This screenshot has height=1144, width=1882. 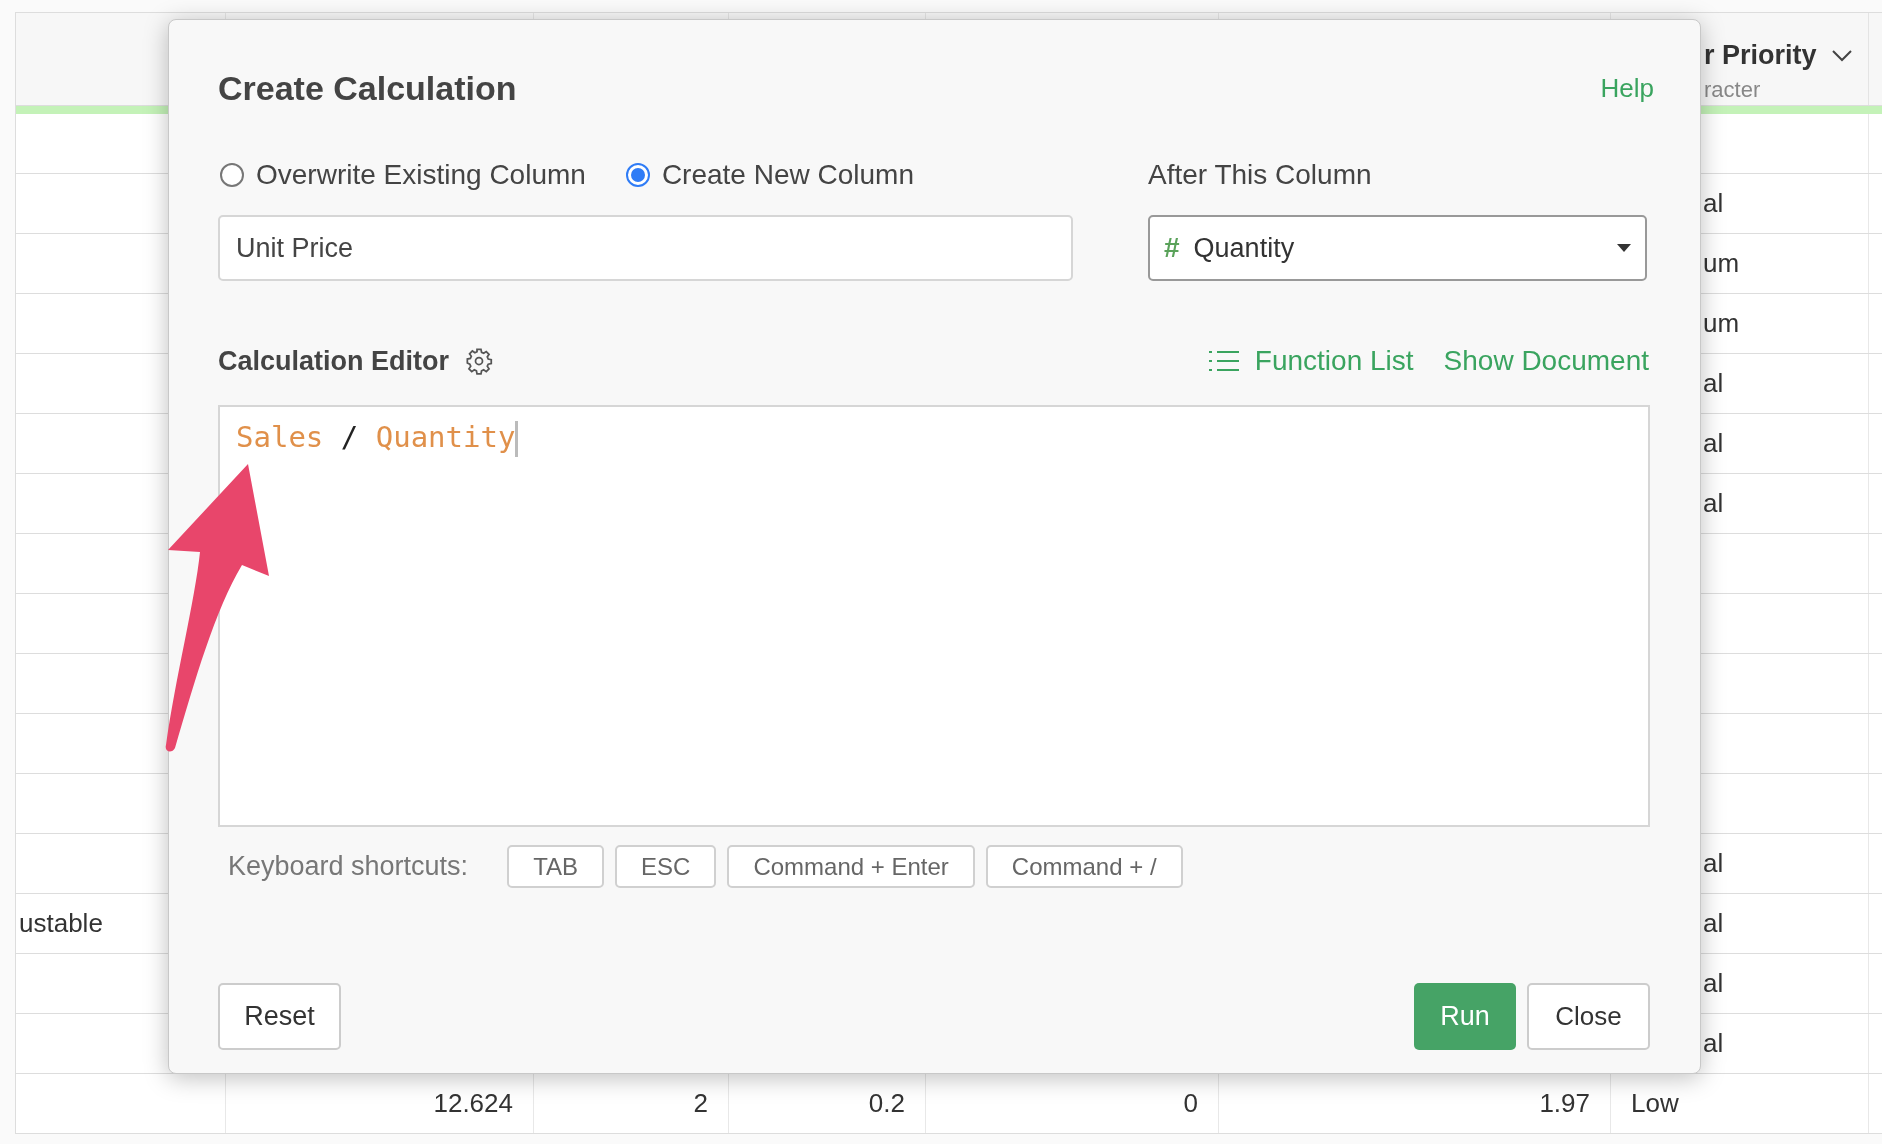 I want to click on table-cell-text: Low, so click(x=1655, y=1103).